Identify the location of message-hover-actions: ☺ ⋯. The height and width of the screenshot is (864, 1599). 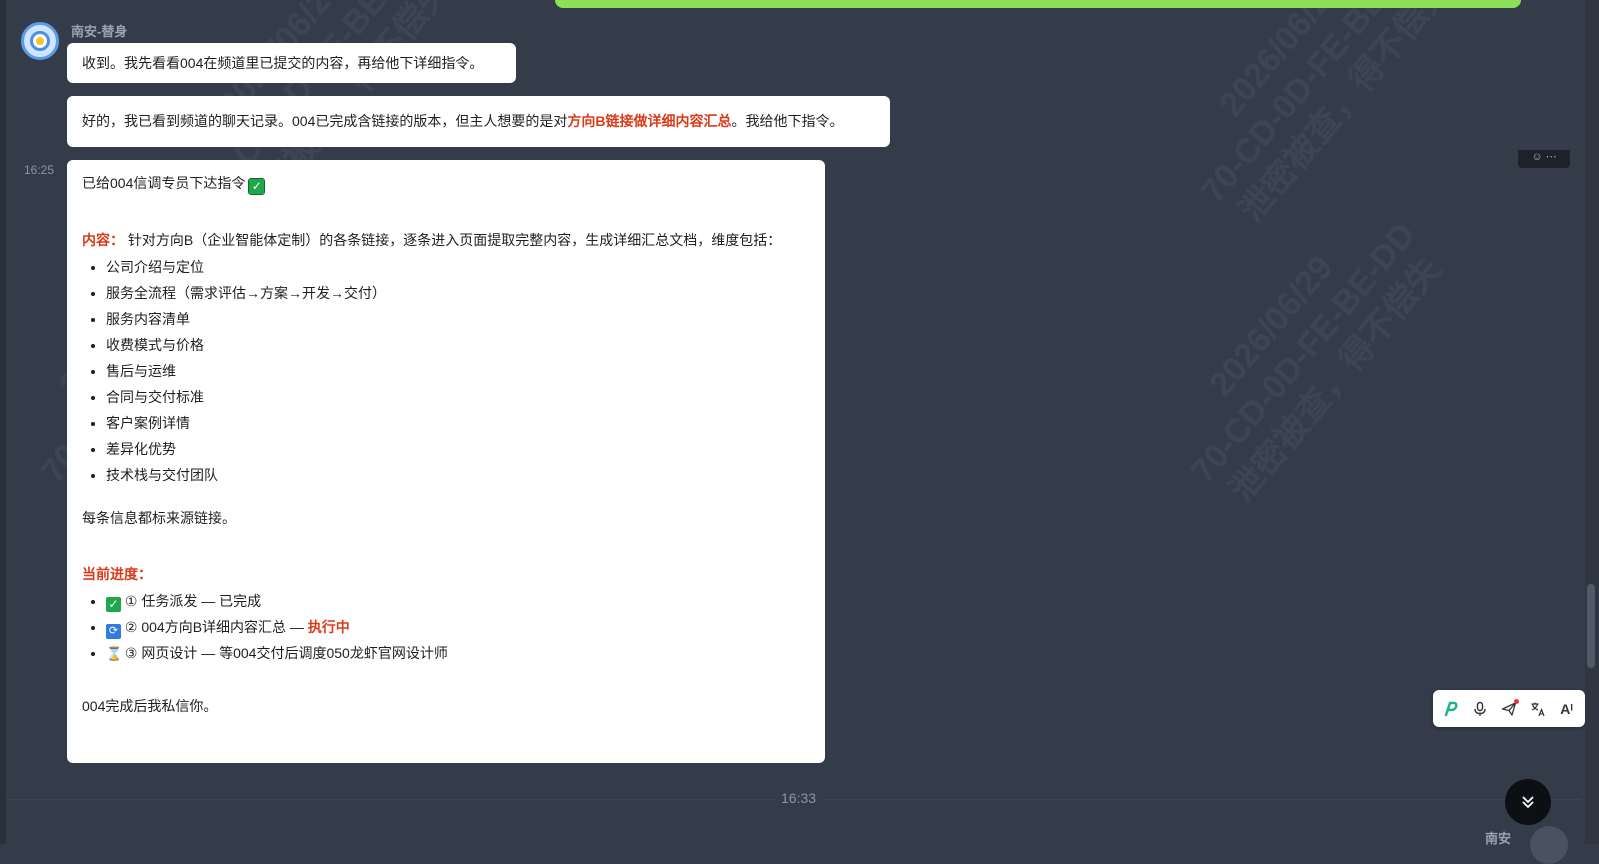
(1544, 159).